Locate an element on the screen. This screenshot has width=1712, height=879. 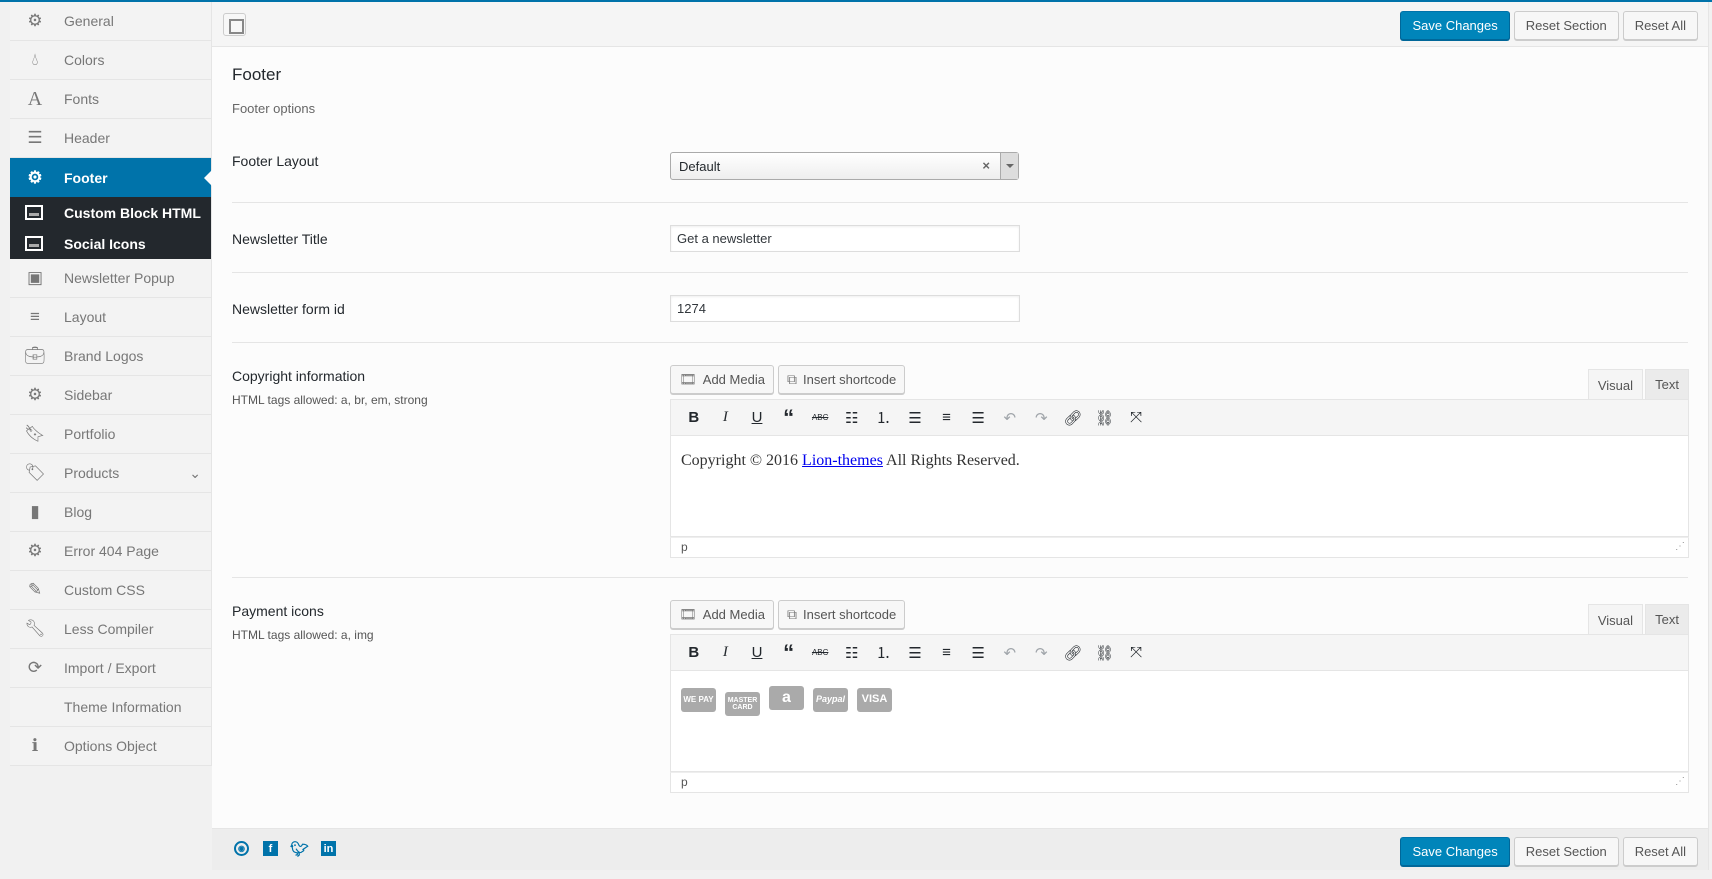
field-help-text: HTML tags allowed: a, img is located at coordinates (303, 635).